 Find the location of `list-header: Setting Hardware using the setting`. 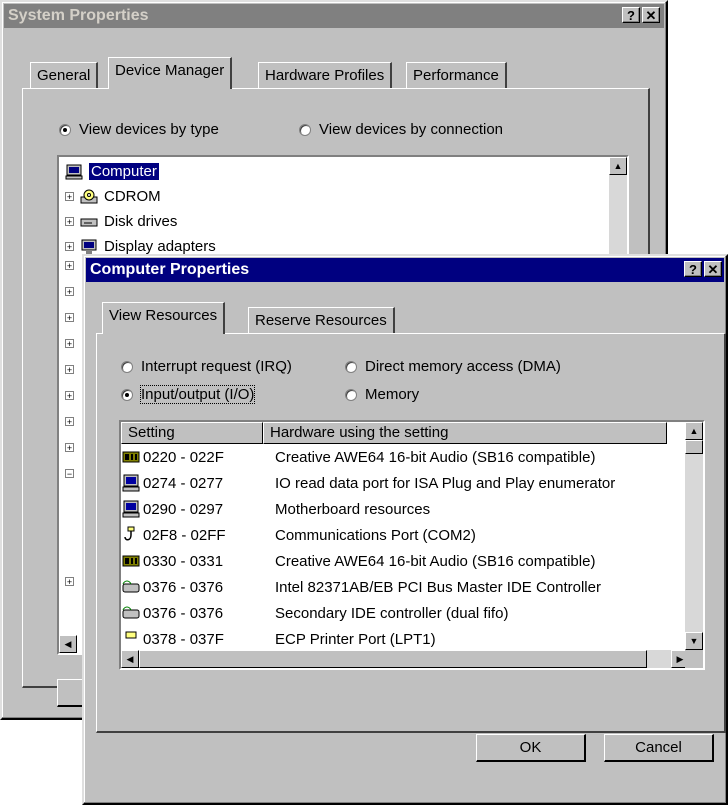

list-header: Setting Hardware using the setting is located at coordinates (394, 433).